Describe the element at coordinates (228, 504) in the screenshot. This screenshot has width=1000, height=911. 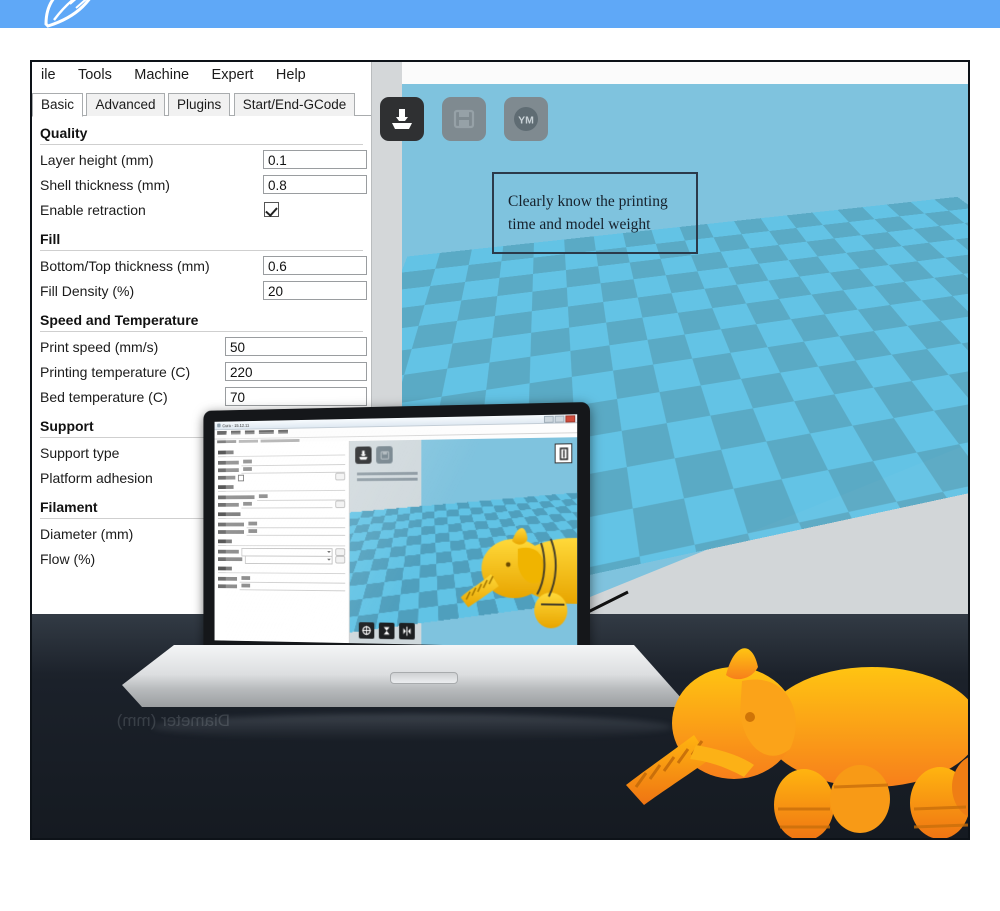
I see `mini-label` at that location.